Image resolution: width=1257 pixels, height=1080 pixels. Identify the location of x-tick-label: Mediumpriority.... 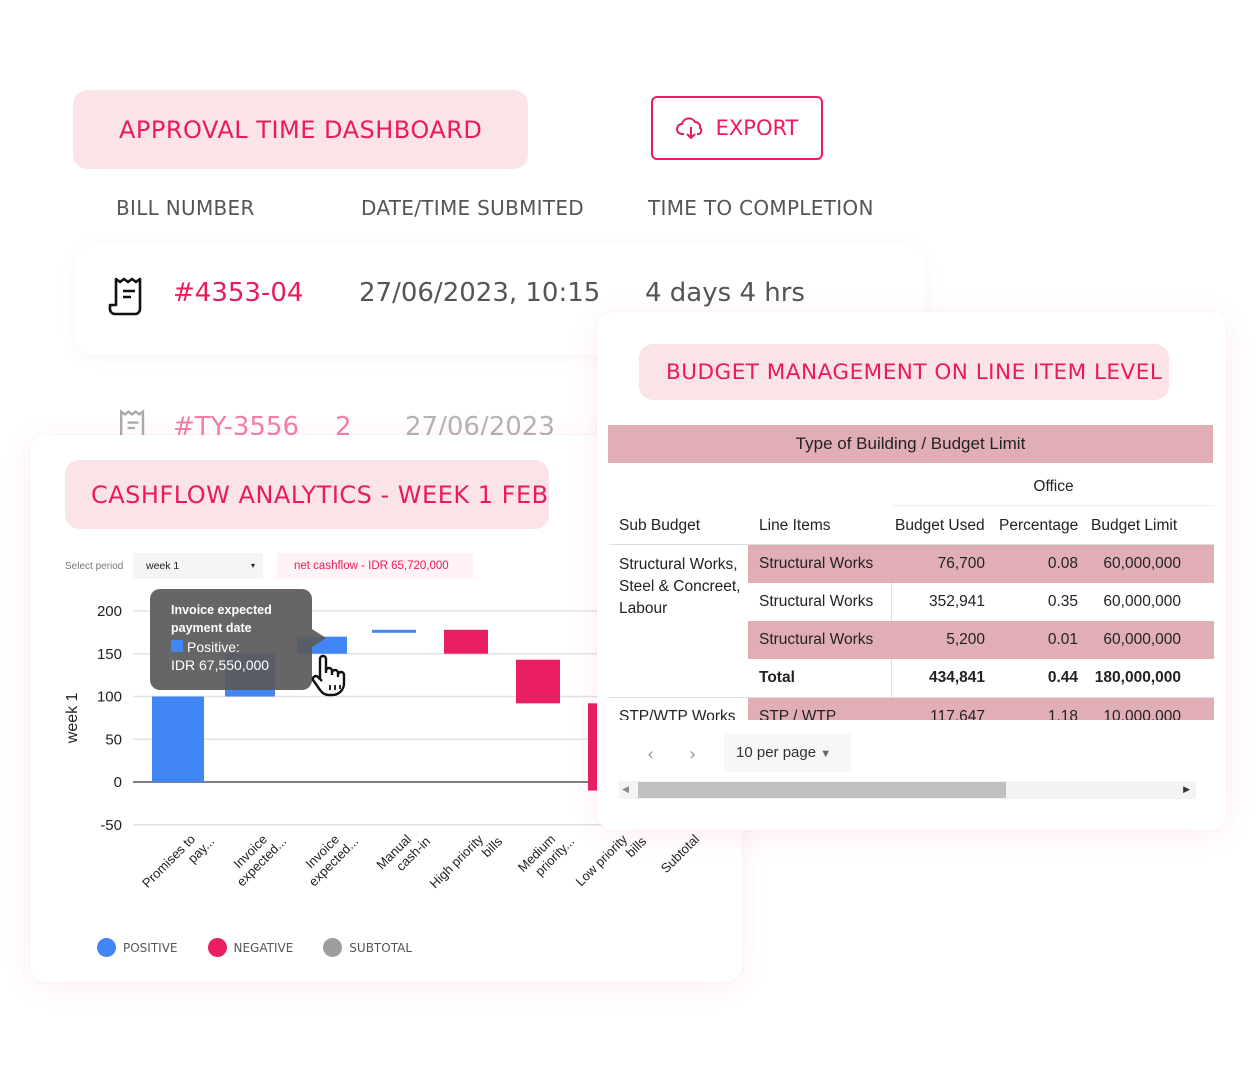
(546, 854).